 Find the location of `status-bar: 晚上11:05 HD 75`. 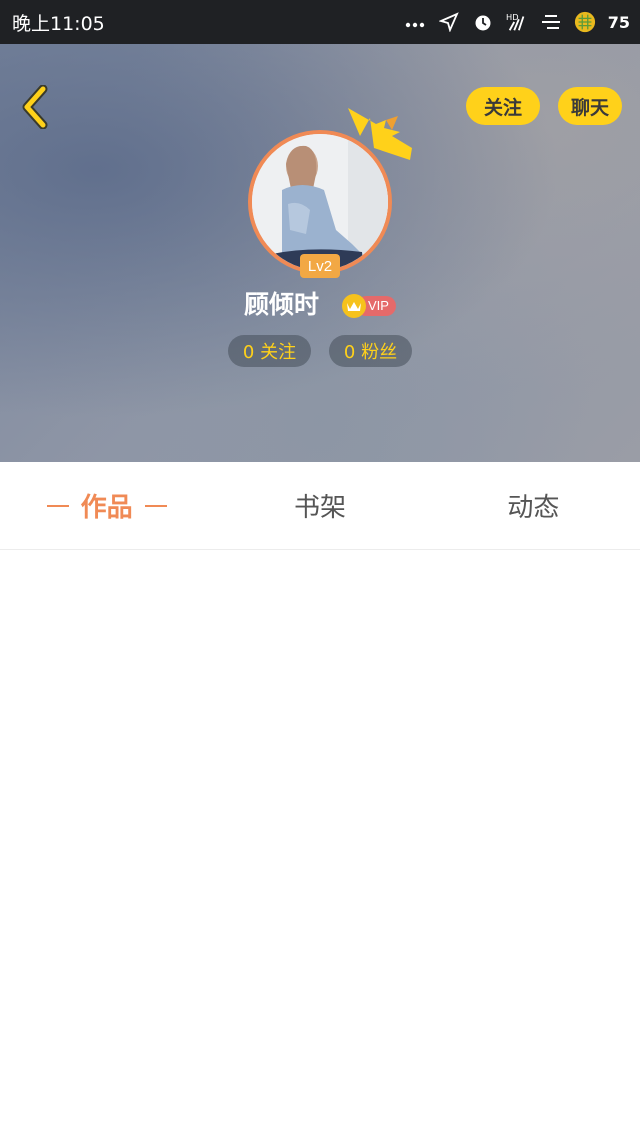

status-bar: 晚上11:05 HD 75 is located at coordinates (320, 22).